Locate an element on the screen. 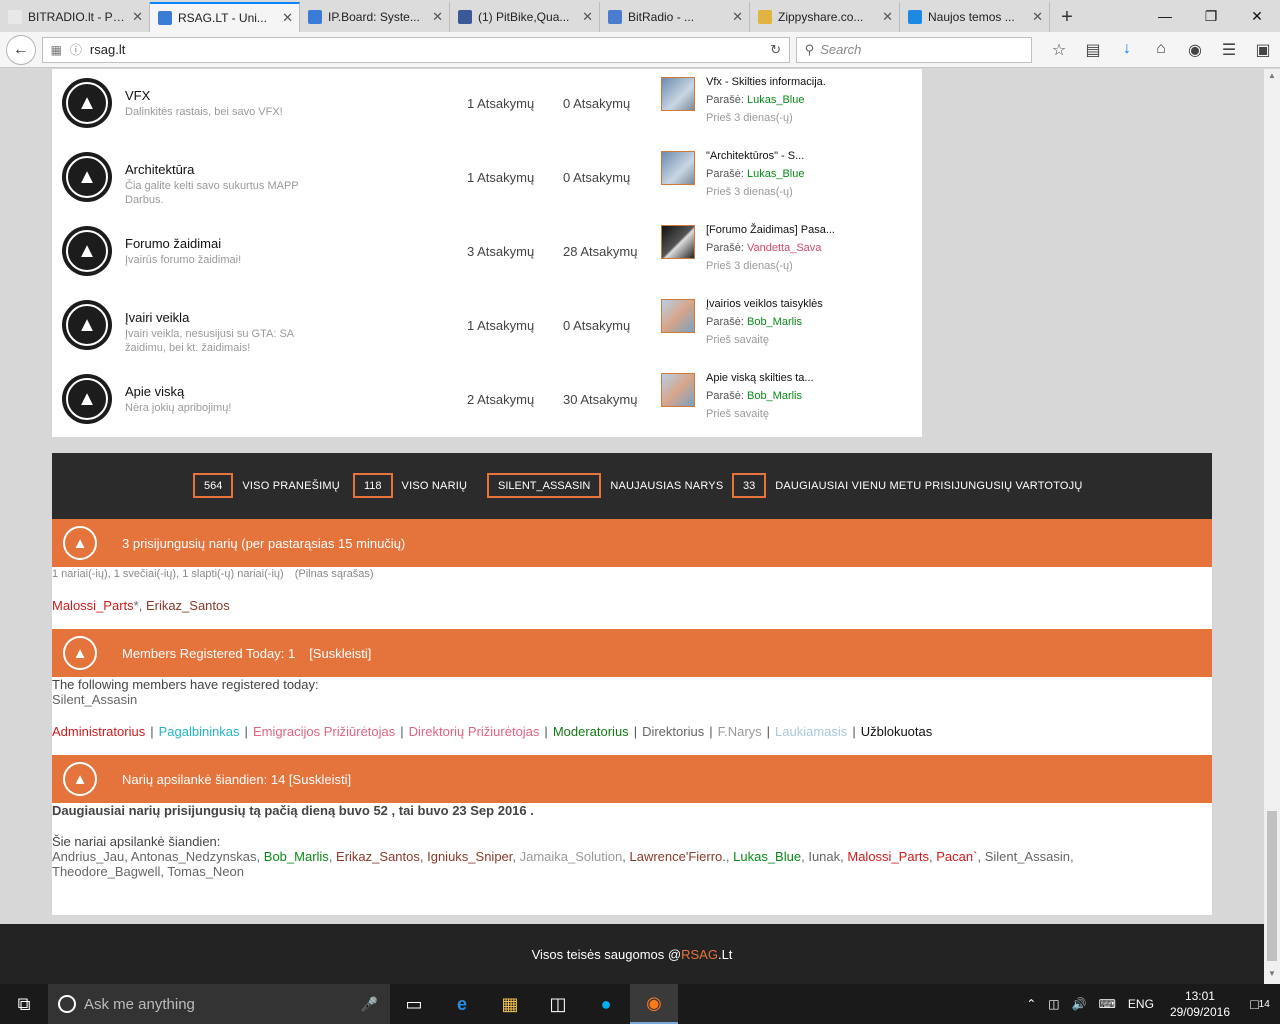 Image resolution: width=1280 pixels, height=1024 pixels. edge-icon: e is located at coordinates (462, 1004).